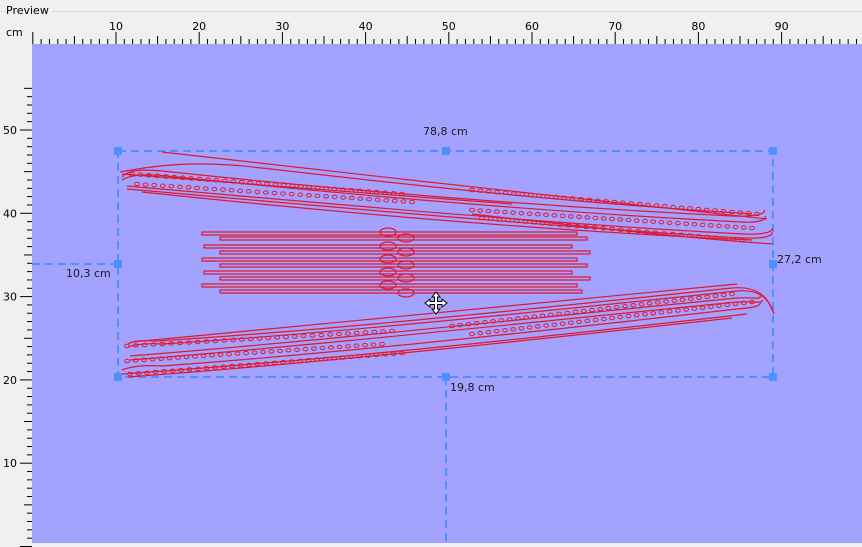  What do you see at coordinates (88, 273) in the screenshot?
I see `left-offset-label: 10,3 cm` at bounding box center [88, 273].